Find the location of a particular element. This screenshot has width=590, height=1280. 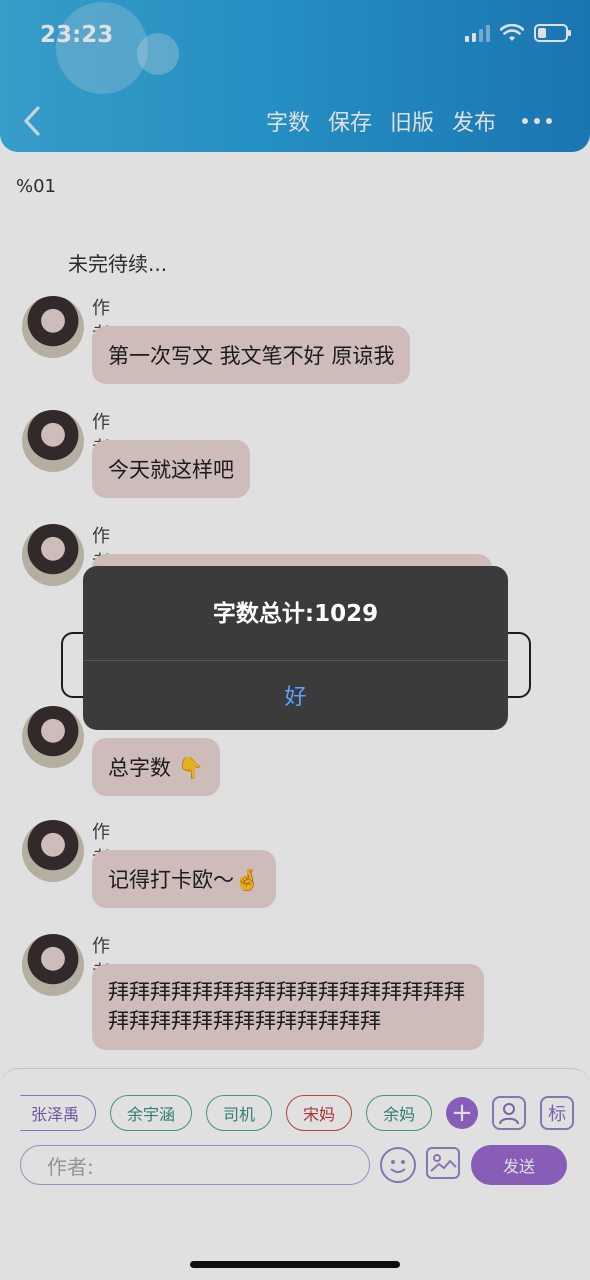

alert-dialog: 字数总计:1029 好 is located at coordinates (295, 648).